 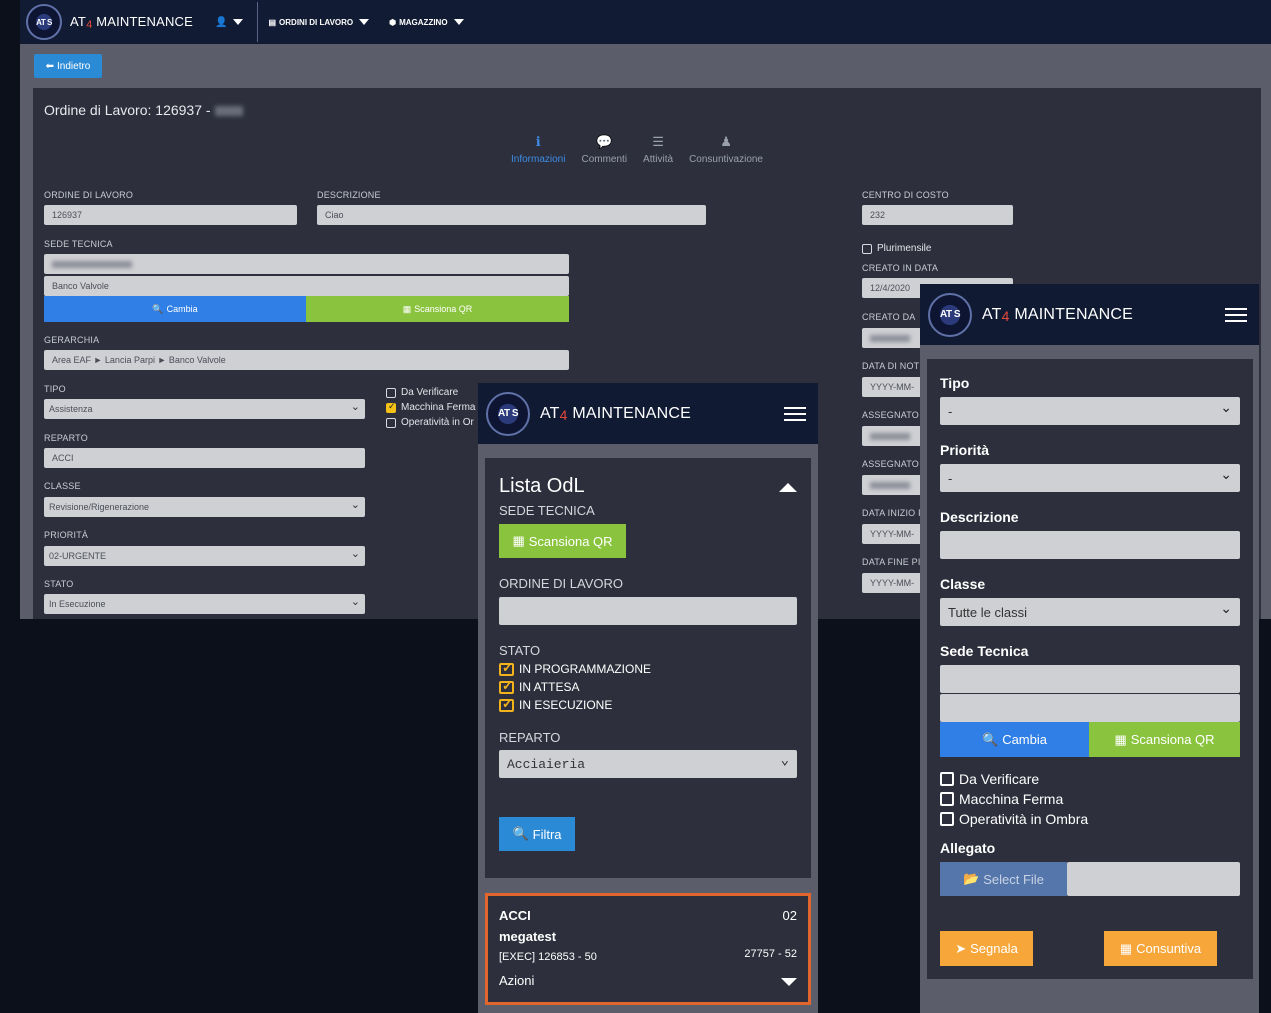 I want to click on data-notifica-label: DATA DI NOTI, so click(x=892, y=366).